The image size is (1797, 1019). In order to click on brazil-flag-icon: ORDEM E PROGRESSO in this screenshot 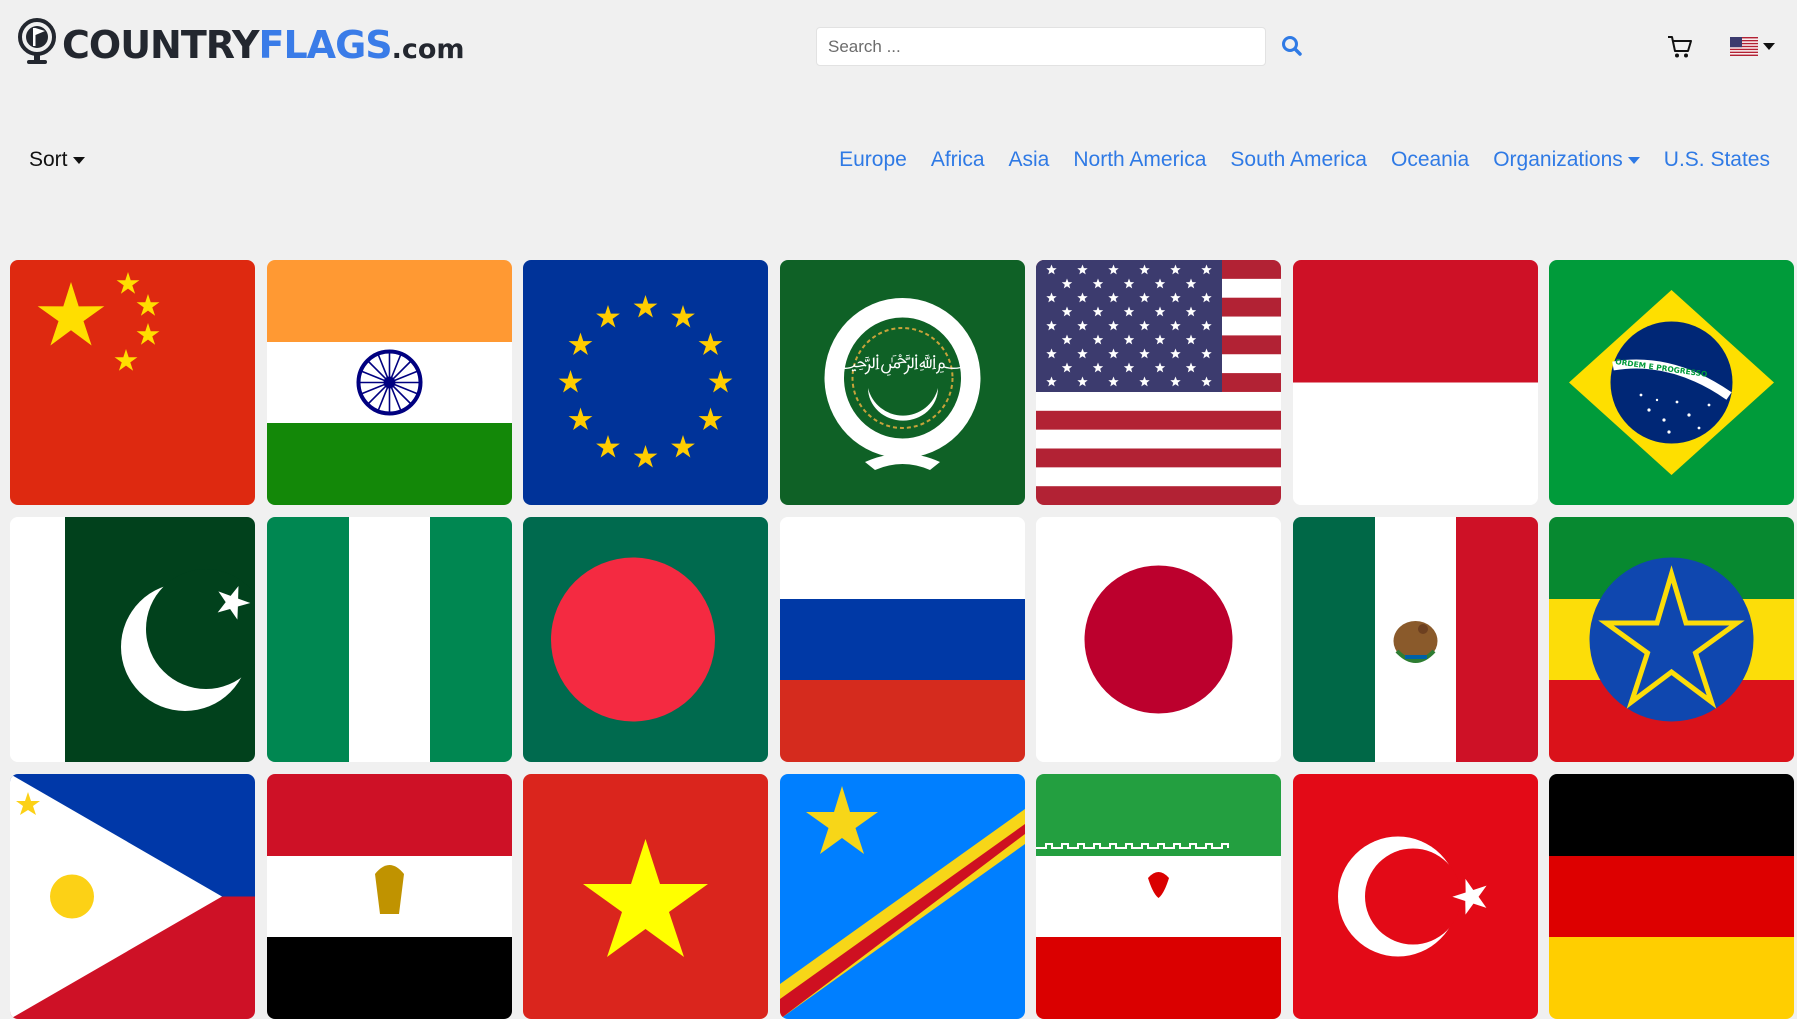, I will do `click(1671, 382)`.